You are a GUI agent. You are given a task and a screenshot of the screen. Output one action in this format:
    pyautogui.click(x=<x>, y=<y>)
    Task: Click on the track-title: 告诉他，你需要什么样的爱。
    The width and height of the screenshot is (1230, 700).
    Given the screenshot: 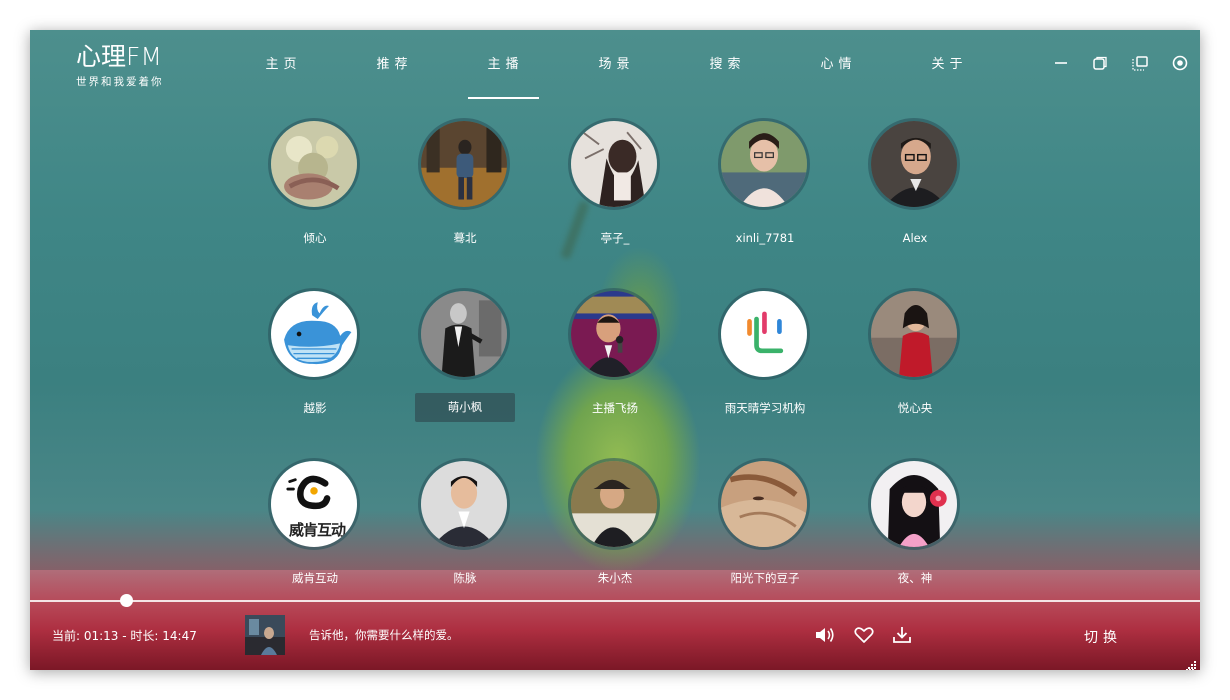 What is the action you would take?
    pyautogui.click(x=384, y=635)
    